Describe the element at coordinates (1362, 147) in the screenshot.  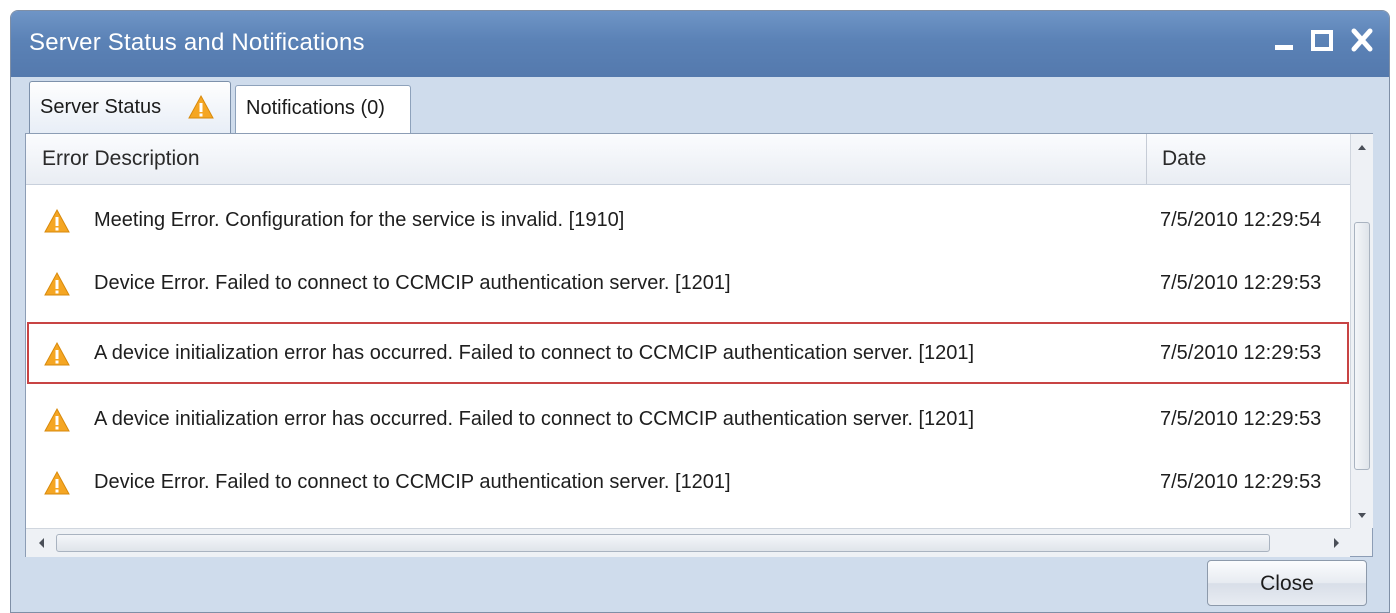
I see `scroll-up-arrow-icon` at that location.